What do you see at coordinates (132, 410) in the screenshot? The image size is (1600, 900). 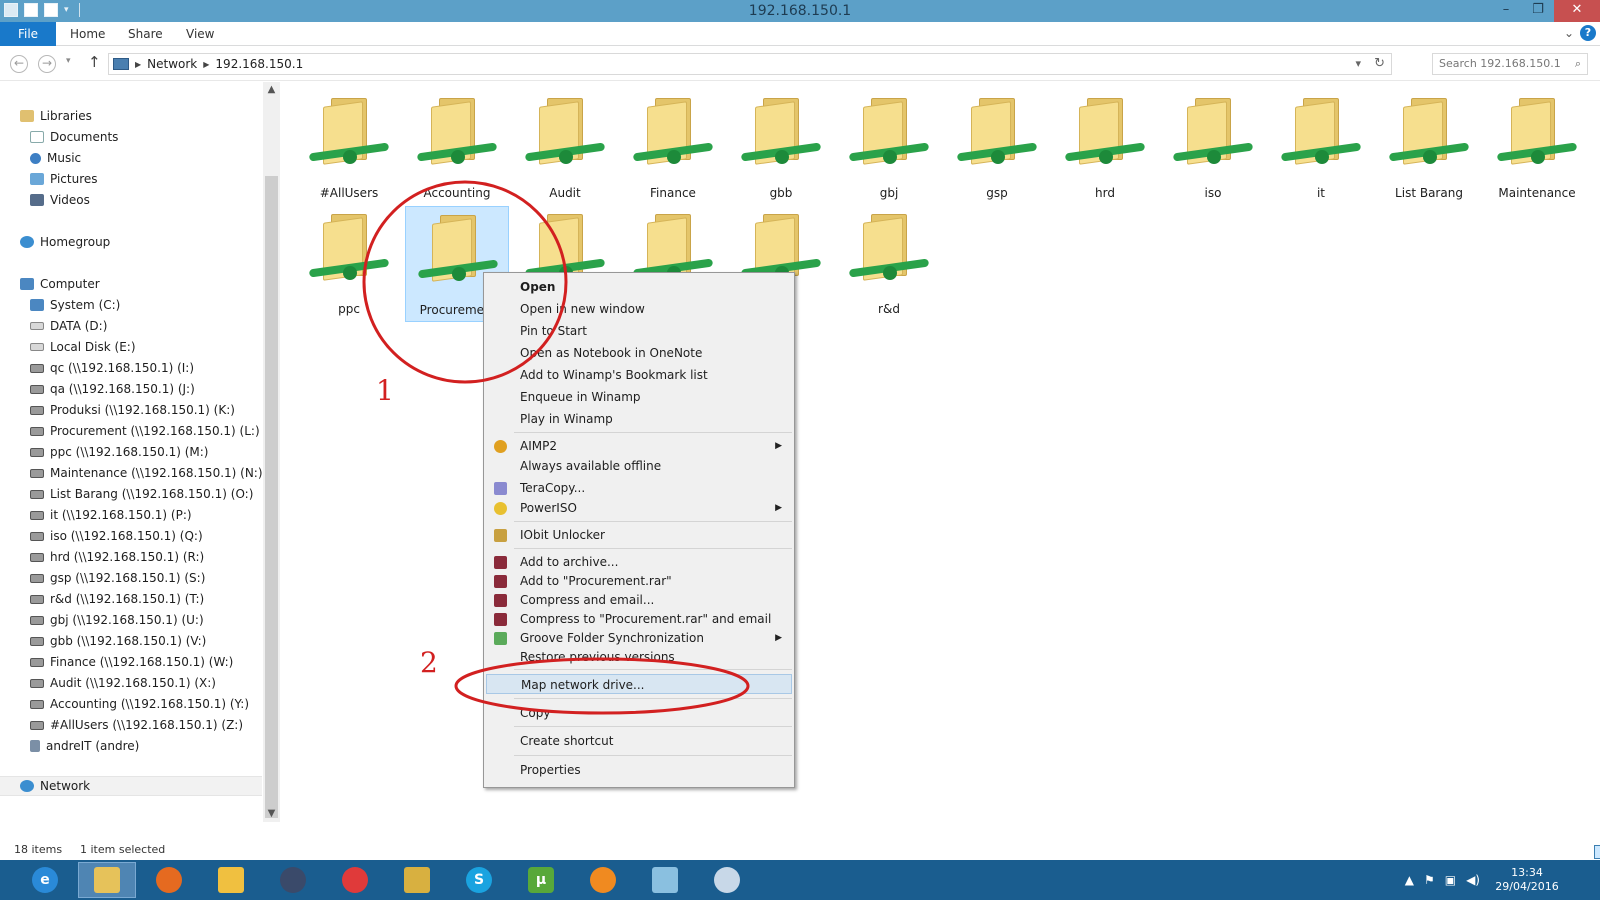 I see `sidebar-item-drive: Produksi (\\192.168.150.1) (K:)` at bounding box center [132, 410].